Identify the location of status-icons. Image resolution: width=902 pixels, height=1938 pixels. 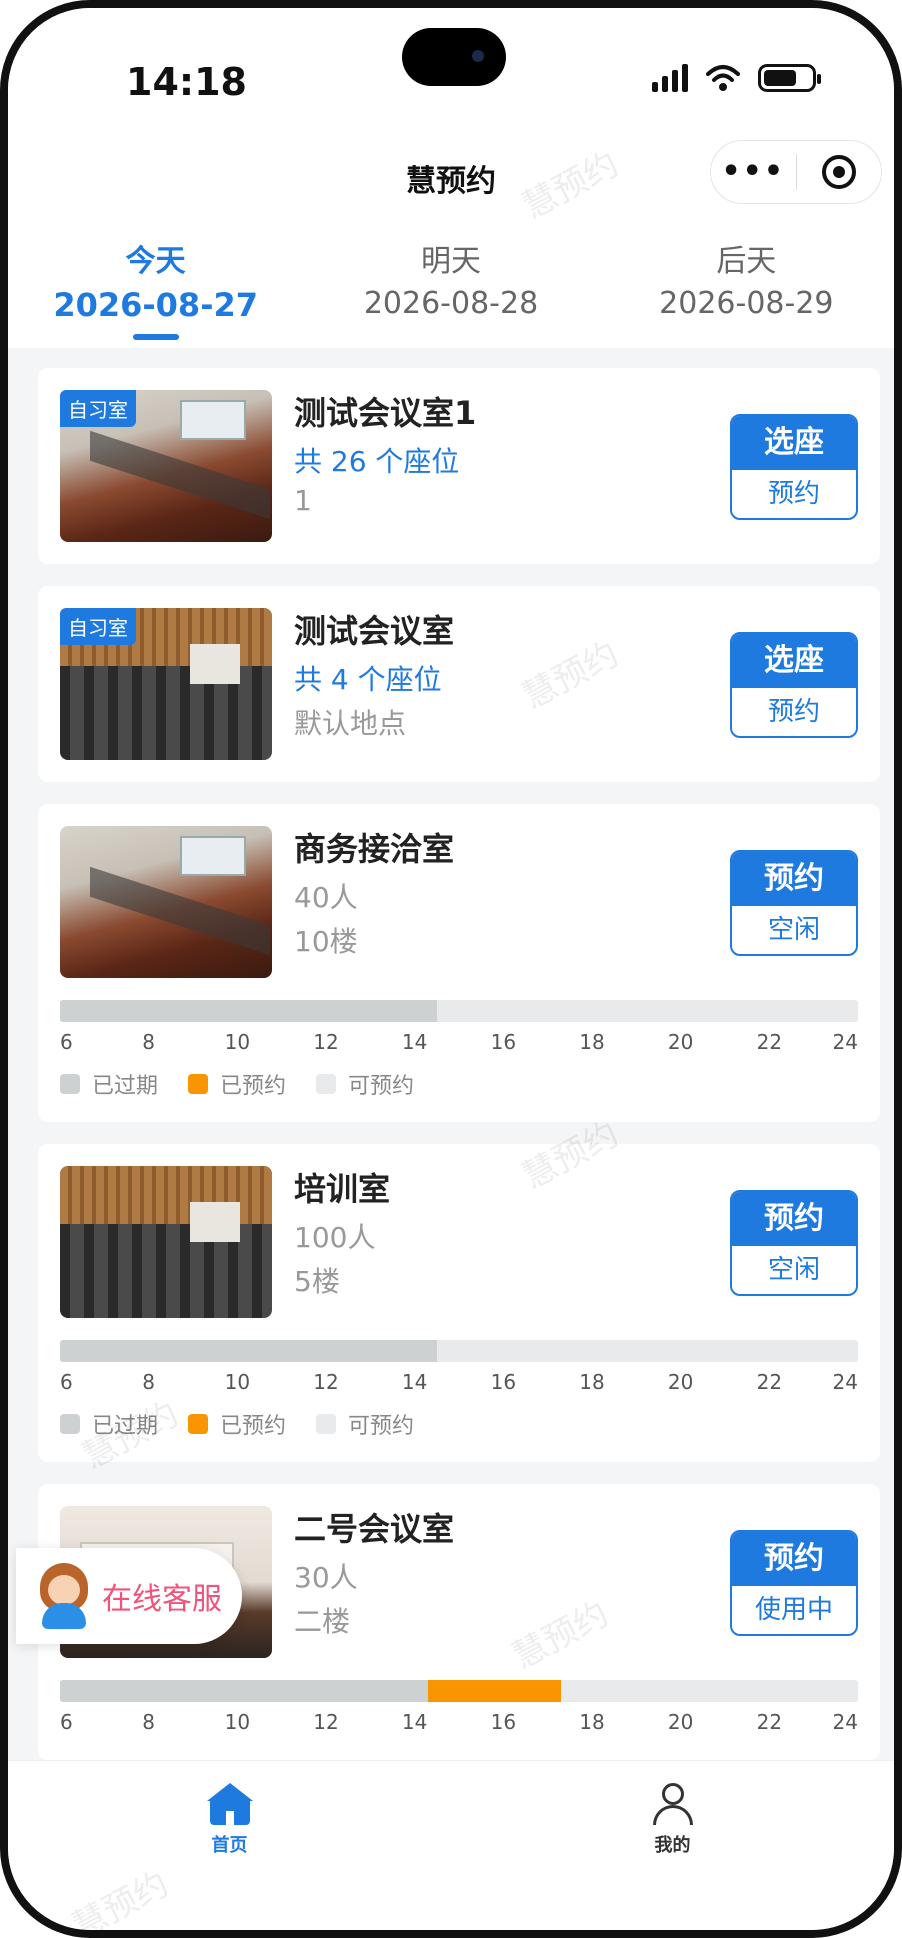
(736, 78).